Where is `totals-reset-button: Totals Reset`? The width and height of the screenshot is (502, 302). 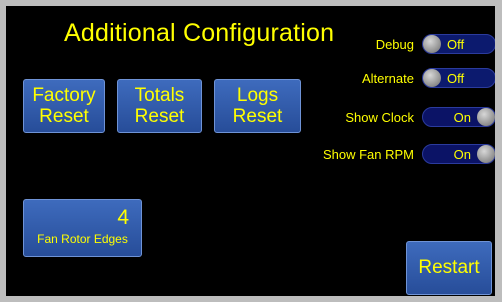 totals-reset-button: Totals Reset is located at coordinates (159, 106).